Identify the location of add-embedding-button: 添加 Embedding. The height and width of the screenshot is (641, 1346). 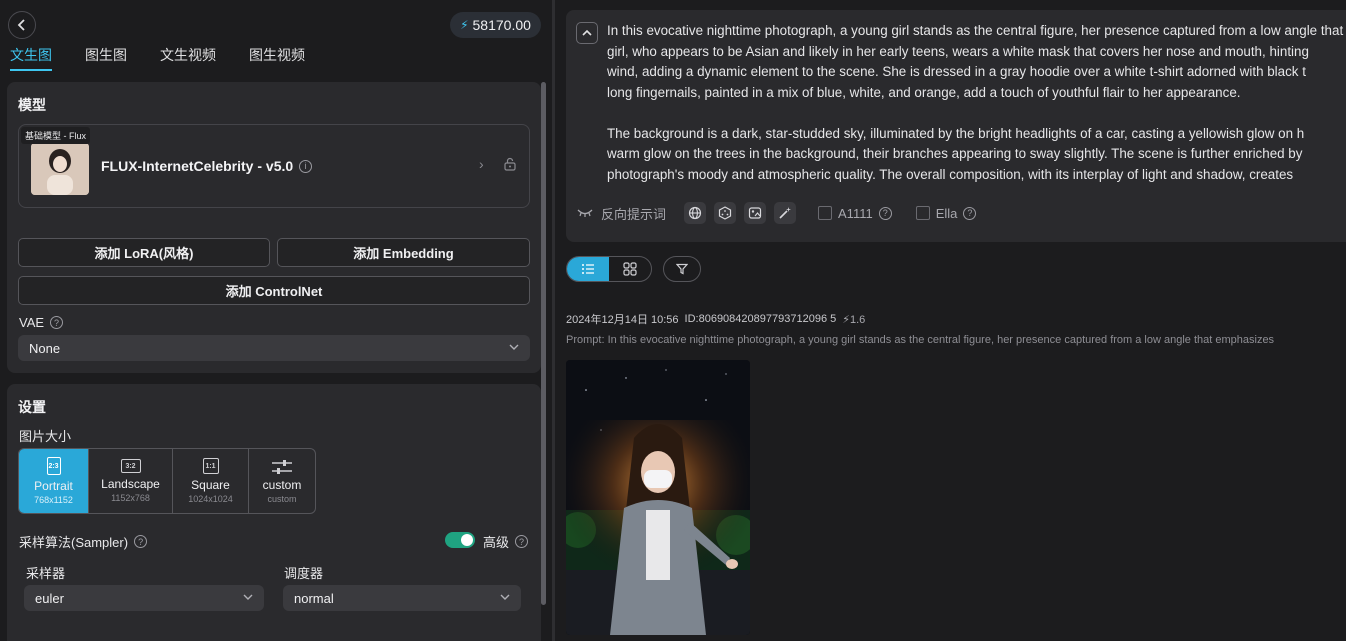
(403, 252).